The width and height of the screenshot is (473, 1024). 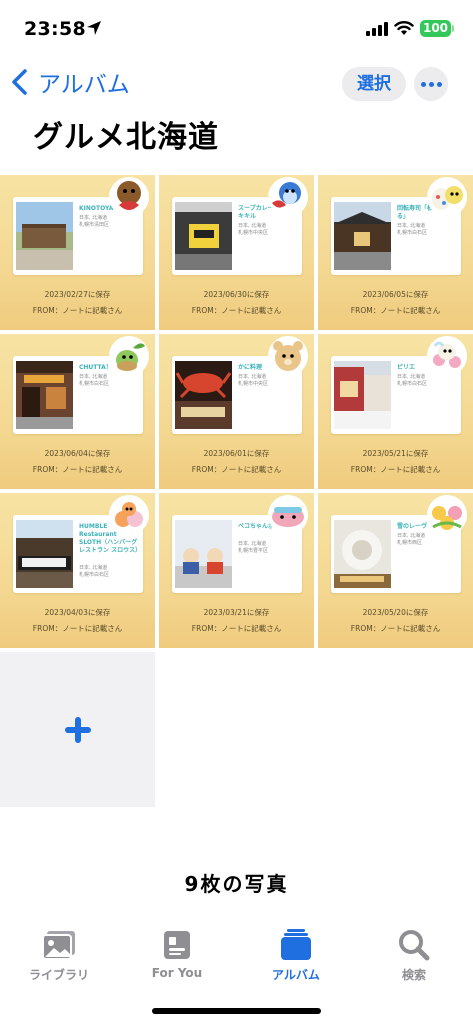 I want to click on tab-search-label: 検索, so click(x=413, y=975).